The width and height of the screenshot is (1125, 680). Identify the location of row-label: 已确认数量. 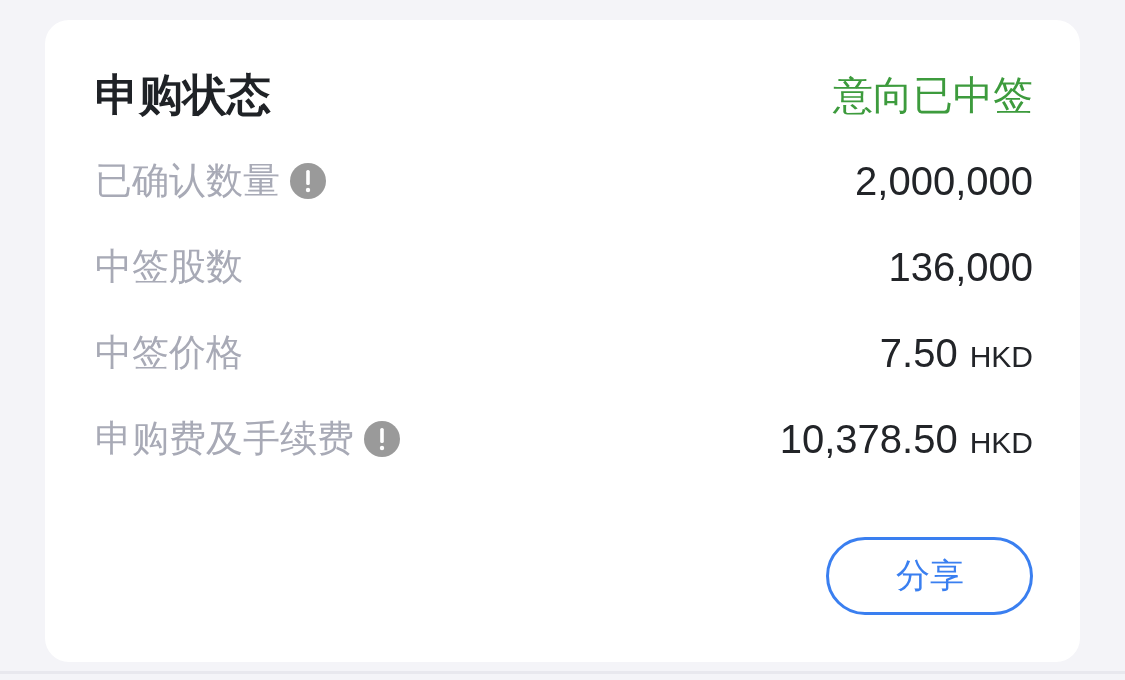
(187, 181).